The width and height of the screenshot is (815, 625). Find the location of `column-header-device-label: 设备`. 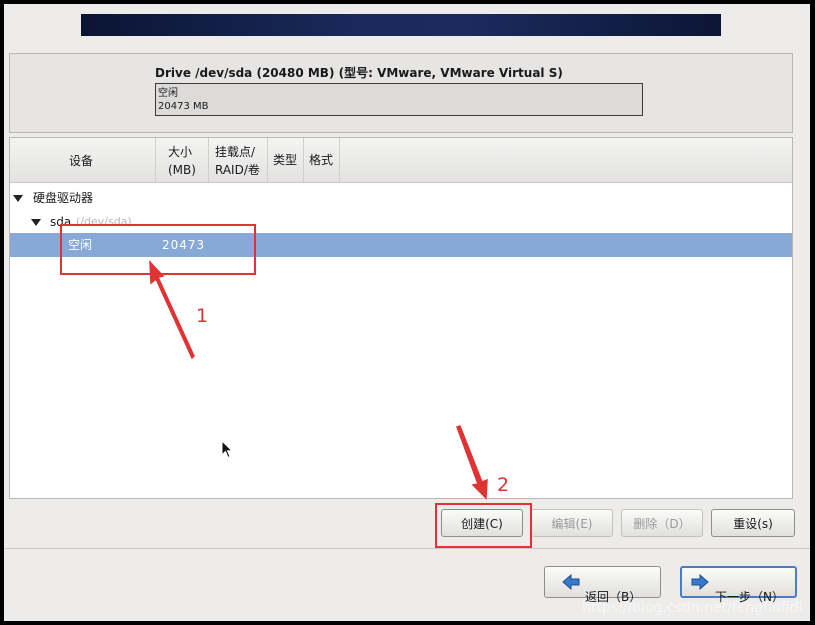

column-header-device-label: 设备 is located at coordinates (81, 161).